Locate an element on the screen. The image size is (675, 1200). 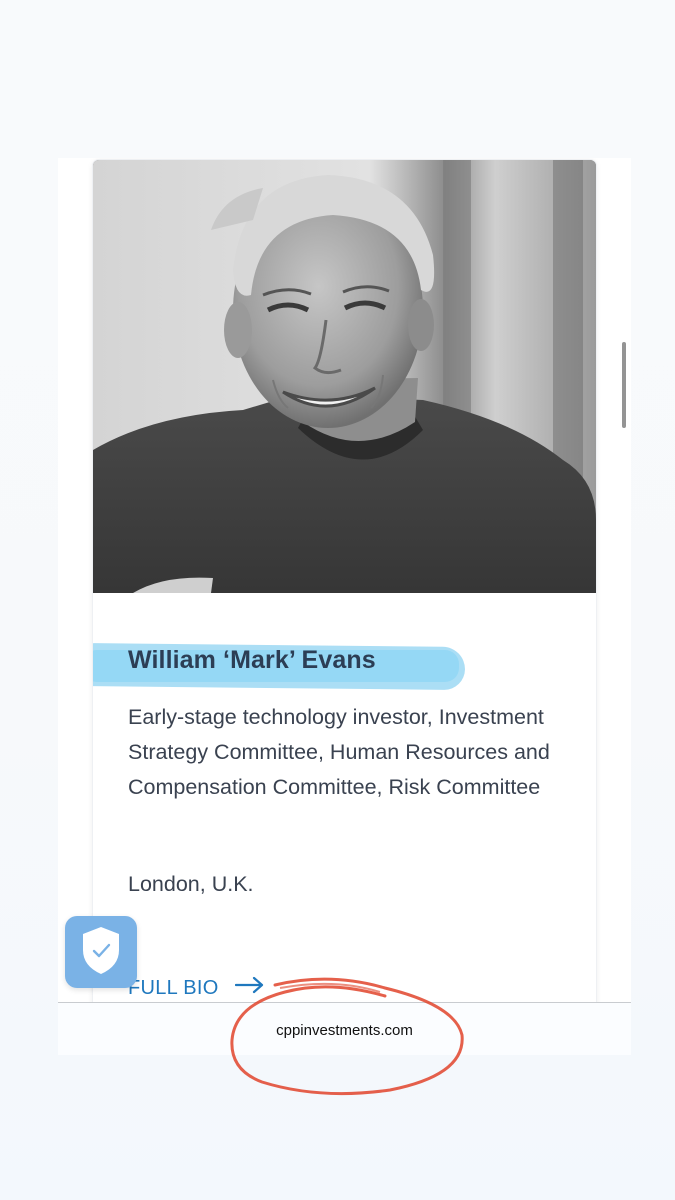
shield-check-icon is located at coordinates (101, 952).